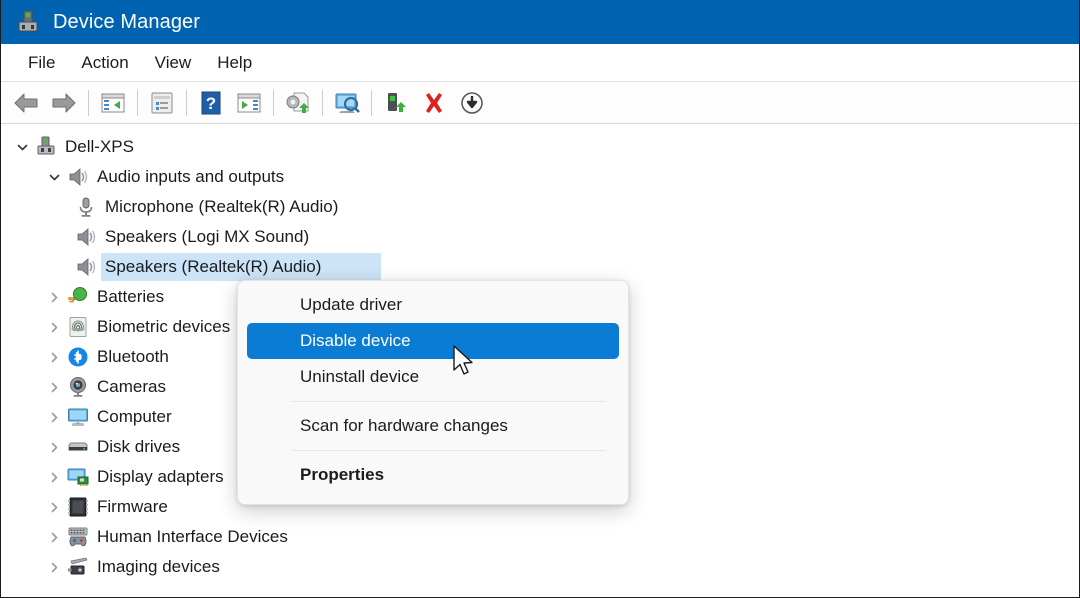  What do you see at coordinates (191, 176) in the screenshot?
I see `tree-item-label: Audio inputs and outputs` at bounding box center [191, 176].